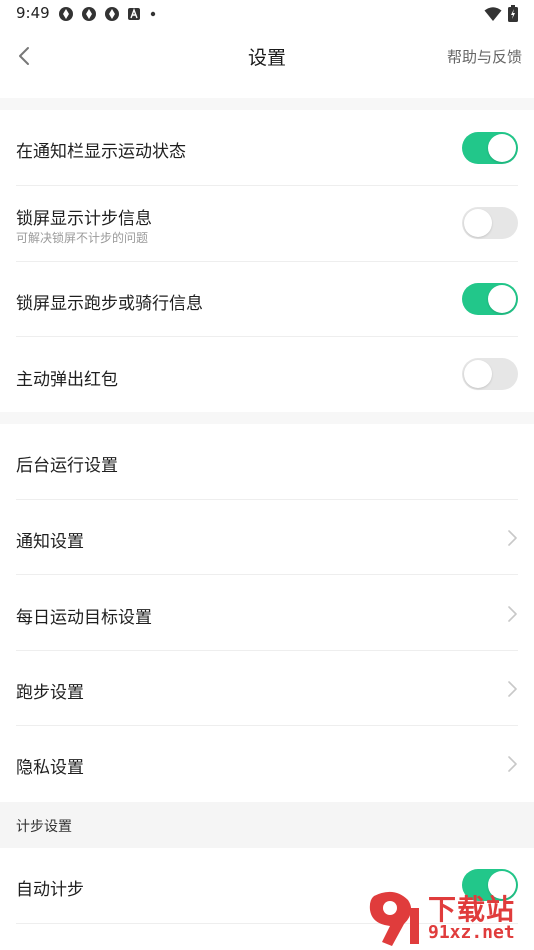 This screenshot has width=534, height=950. I want to click on setting-row-notification: 通知设置, so click(267, 537).